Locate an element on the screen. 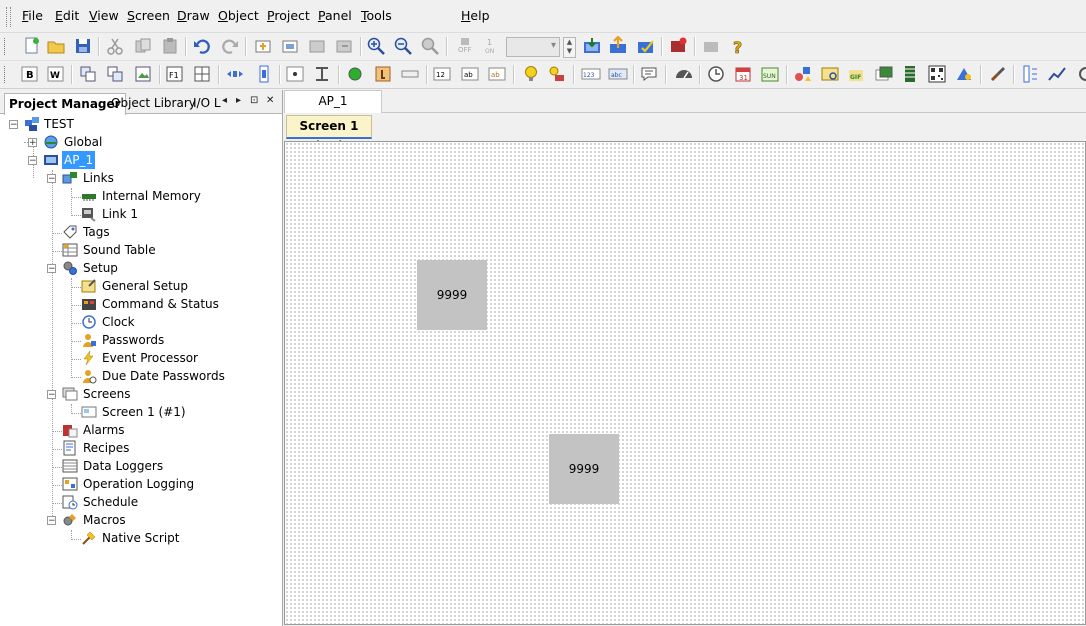  zoom-out-icon is located at coordinates (403, 46).